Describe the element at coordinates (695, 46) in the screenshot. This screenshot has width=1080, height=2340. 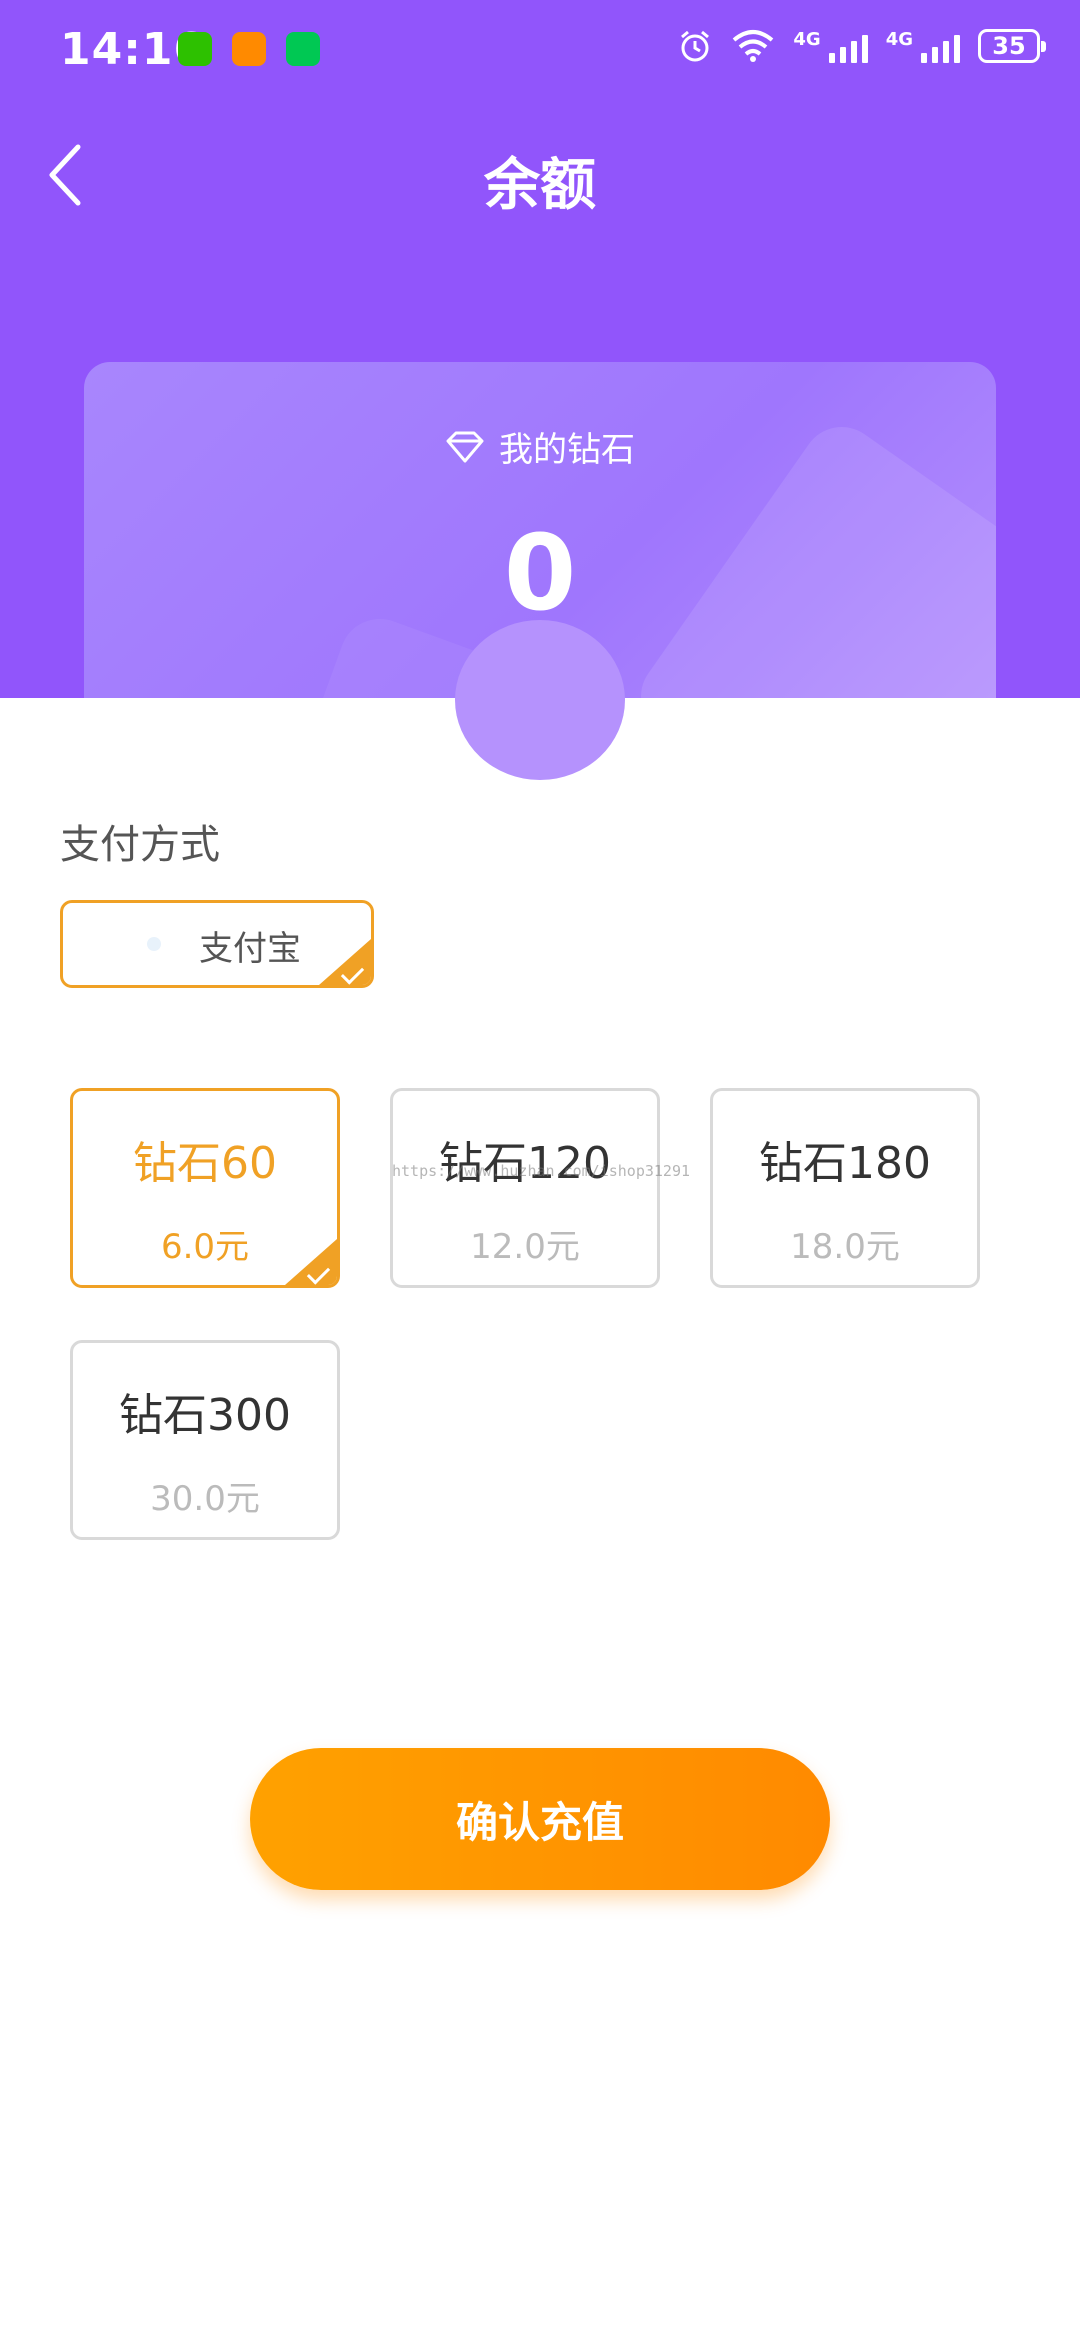
I see `alarm-icon` at that location.